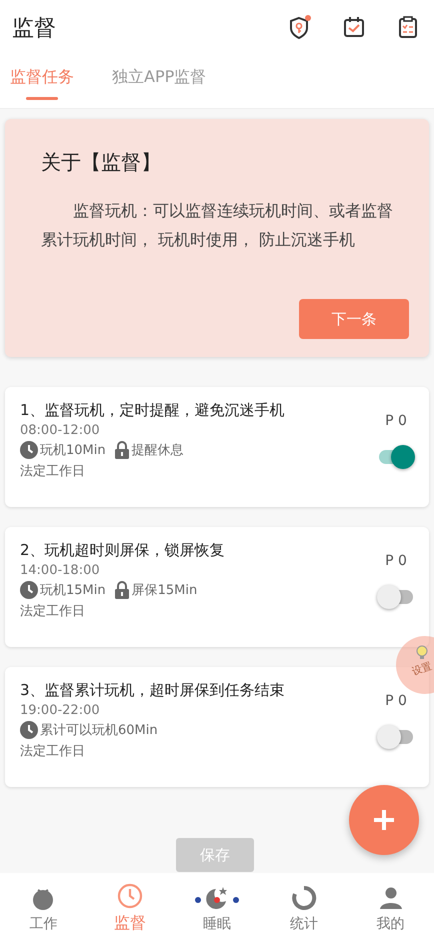 The height and width of the screenshot is (940, 434). What do you see at coordinates (391, 897) in the screenshot?
I see `person-icon` at bounding box center [391, 897].